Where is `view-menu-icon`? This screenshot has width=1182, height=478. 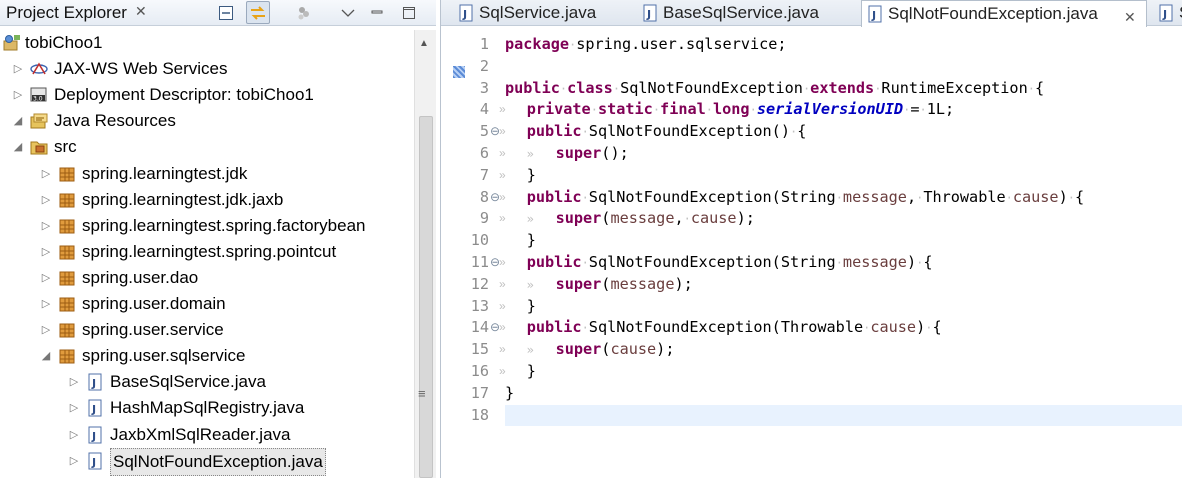
view-menu-icon is located at coordinates (348, 12).